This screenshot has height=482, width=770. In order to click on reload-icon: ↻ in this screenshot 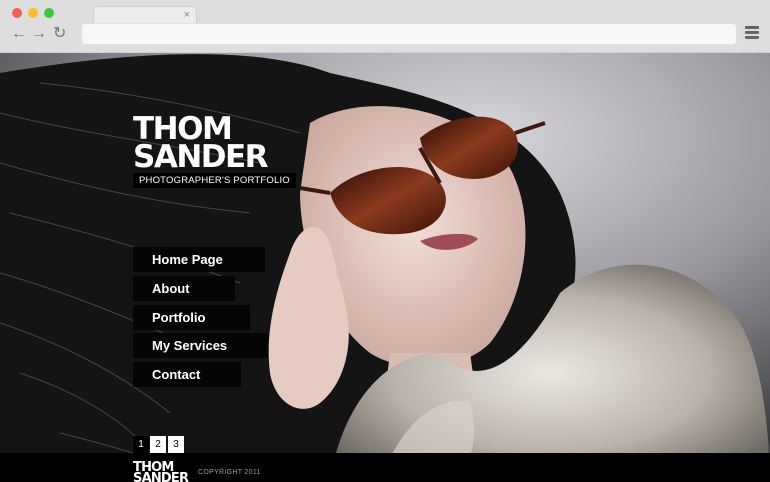, I will do `click(59, 34)`.